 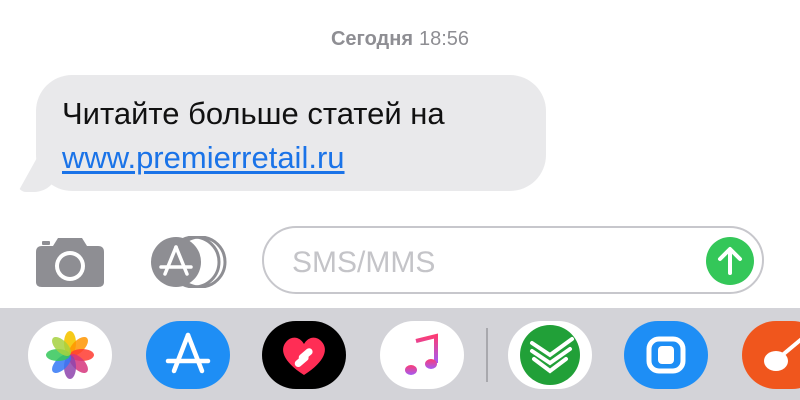 I want to click on heart-icon, so click(x=304, y=356).